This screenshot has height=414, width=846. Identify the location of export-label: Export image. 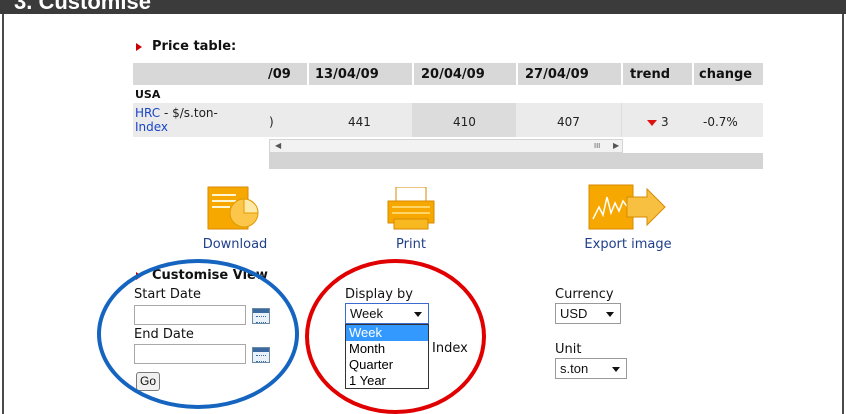
(628, 244).